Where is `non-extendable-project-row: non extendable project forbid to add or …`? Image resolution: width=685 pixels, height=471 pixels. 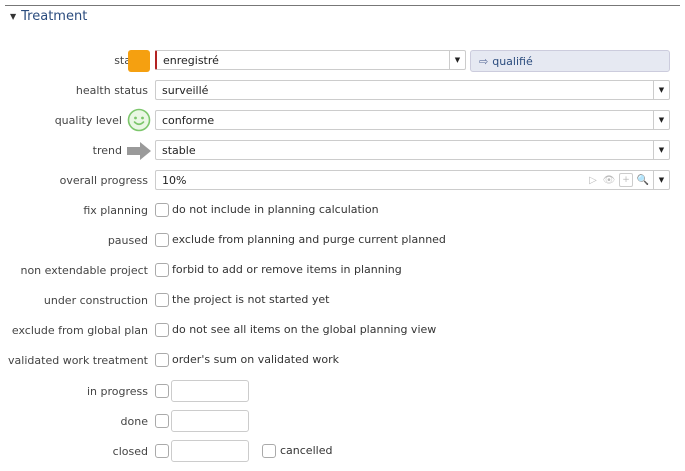
non-extendable-project-row: non extendable project forbid to add or … is located at coordinates (342, 271).